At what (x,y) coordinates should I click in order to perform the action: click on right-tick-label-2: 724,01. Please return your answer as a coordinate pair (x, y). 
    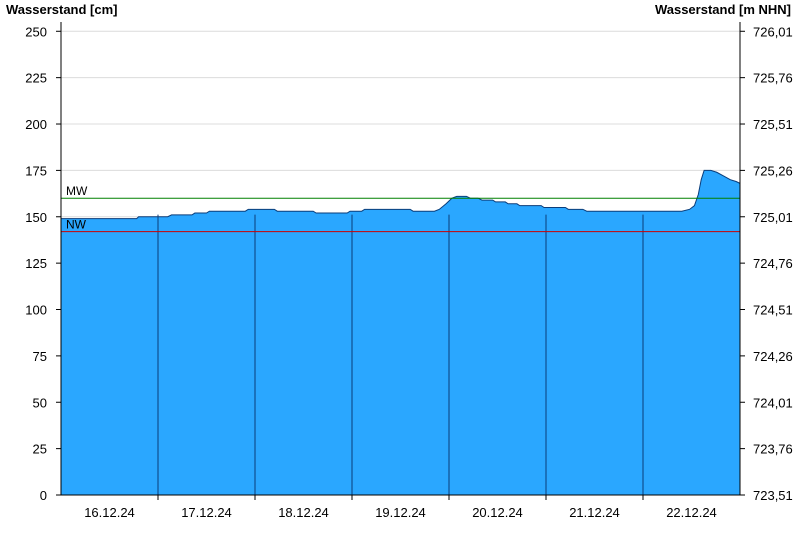
    Looking at the image, I should click on (773, 402).